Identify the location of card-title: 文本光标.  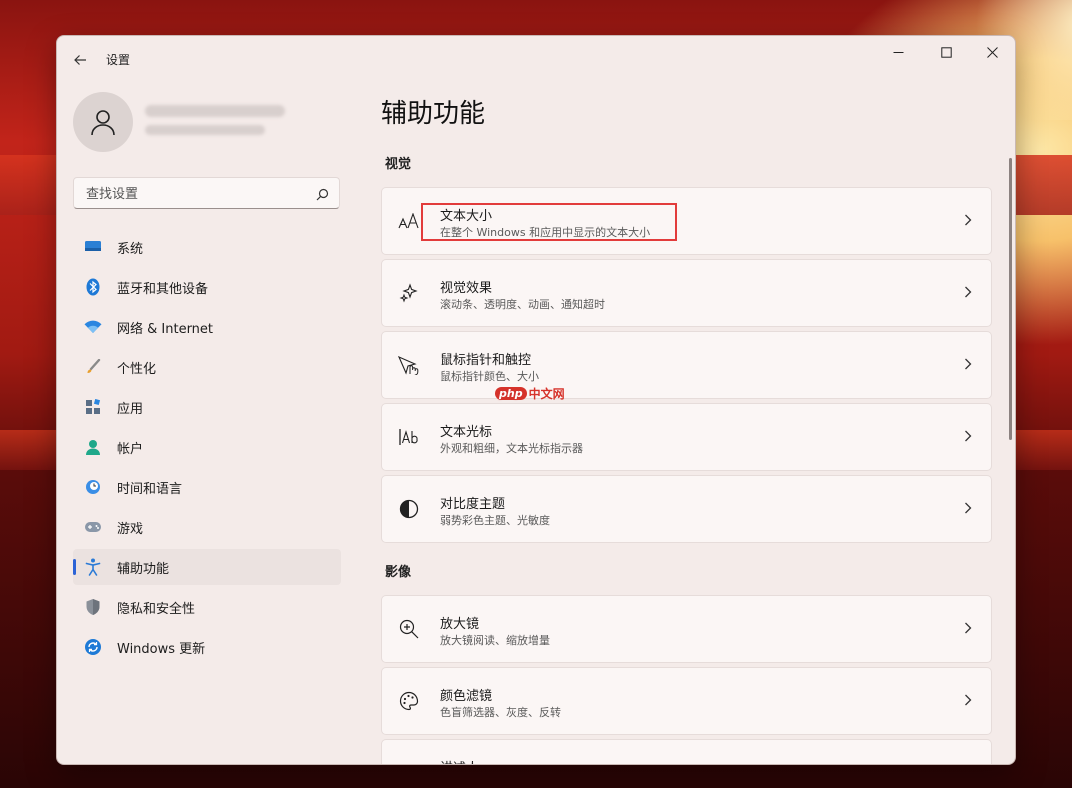
(466, 432).